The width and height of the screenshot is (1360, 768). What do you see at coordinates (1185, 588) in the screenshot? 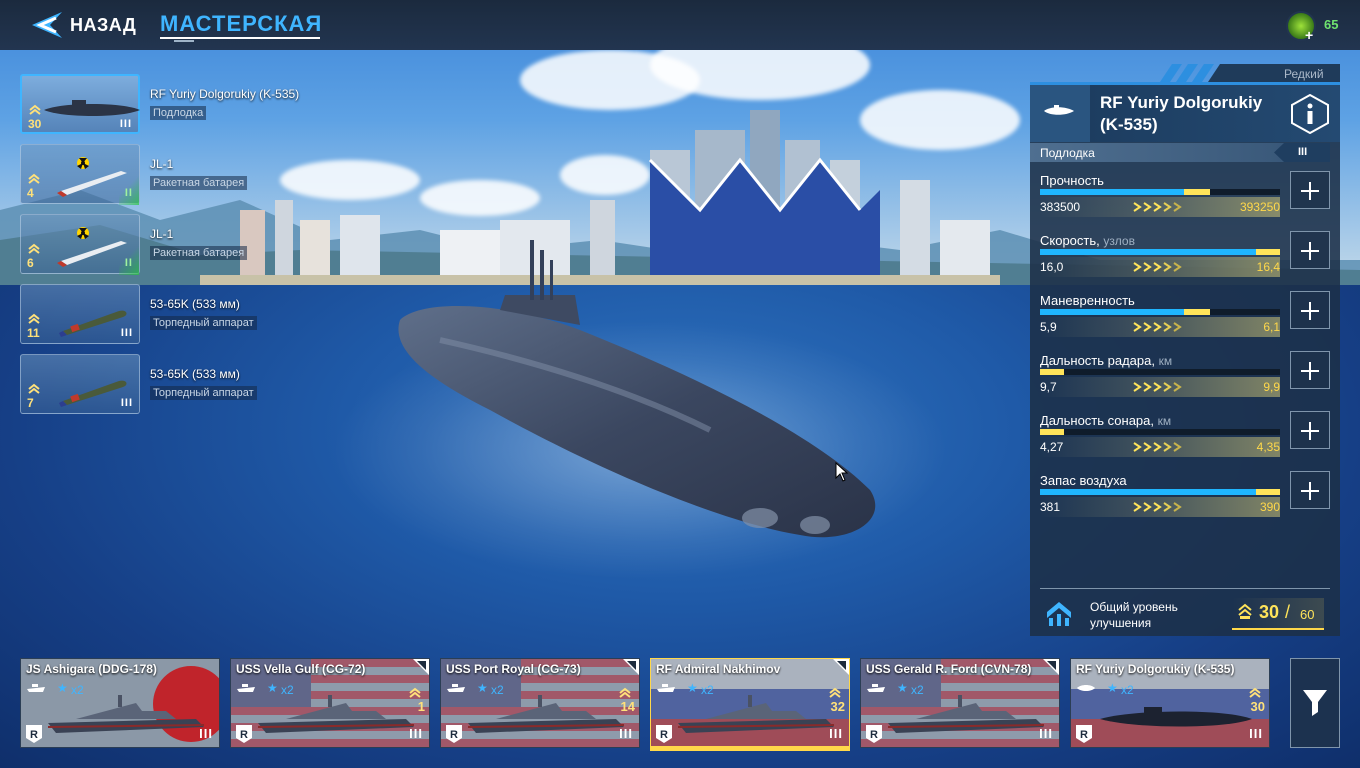
I see `panel-divider` at bounding box center [1185, 588].